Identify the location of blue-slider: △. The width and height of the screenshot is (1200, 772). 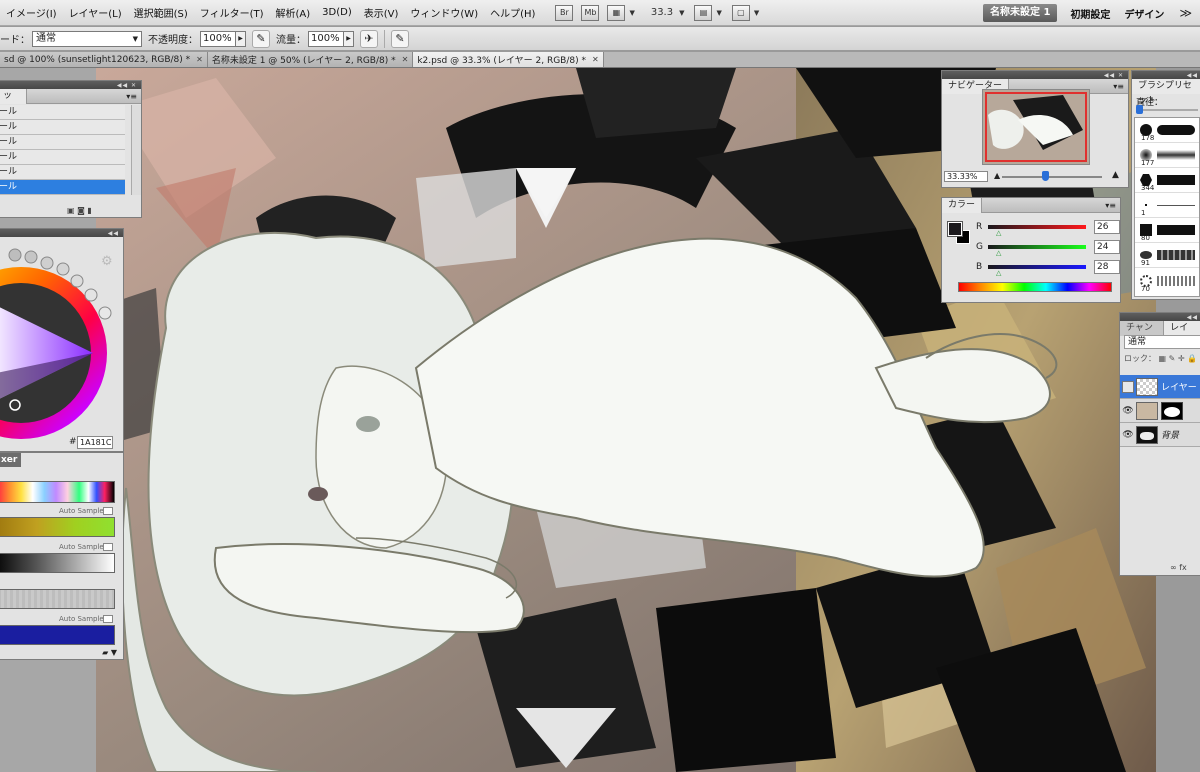
(1037, 271).